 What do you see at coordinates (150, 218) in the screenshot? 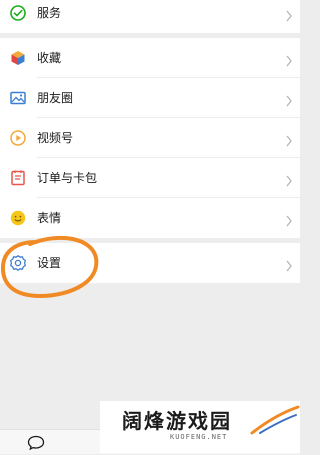
I see `menu-item-stickers: 表情` at bounding box center [150, 218].